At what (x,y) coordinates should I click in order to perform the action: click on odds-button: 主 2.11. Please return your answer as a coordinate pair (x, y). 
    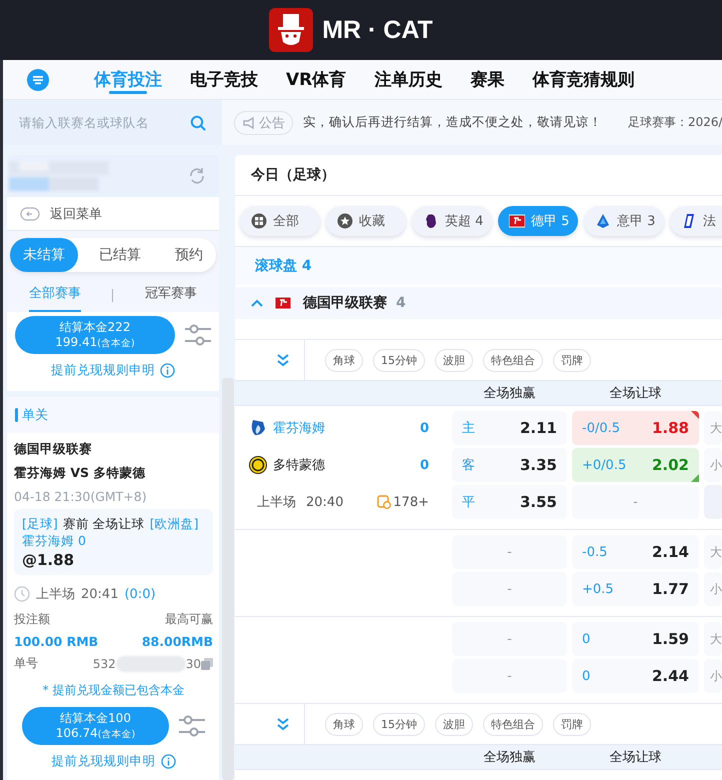
    Looking at the image, I should click on (509, 428).